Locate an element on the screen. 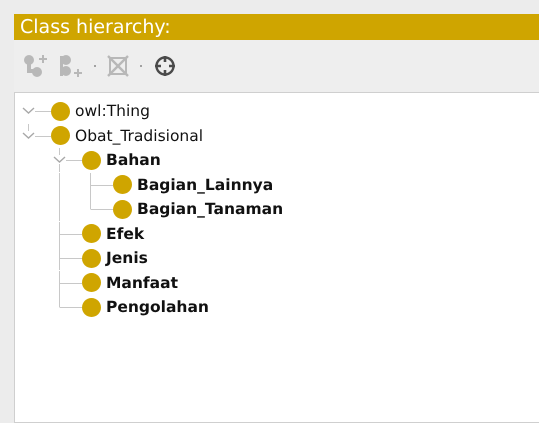 Image resolution: width=539 pixels, height=423 pixels. class-label: Efek is located at coordinates (125, 233).